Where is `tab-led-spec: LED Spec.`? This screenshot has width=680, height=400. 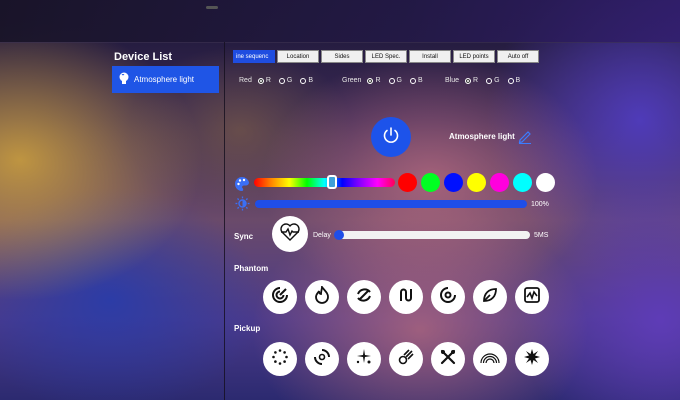 tab-led-spec: LED Spec. is located at coordinates (386, 56).